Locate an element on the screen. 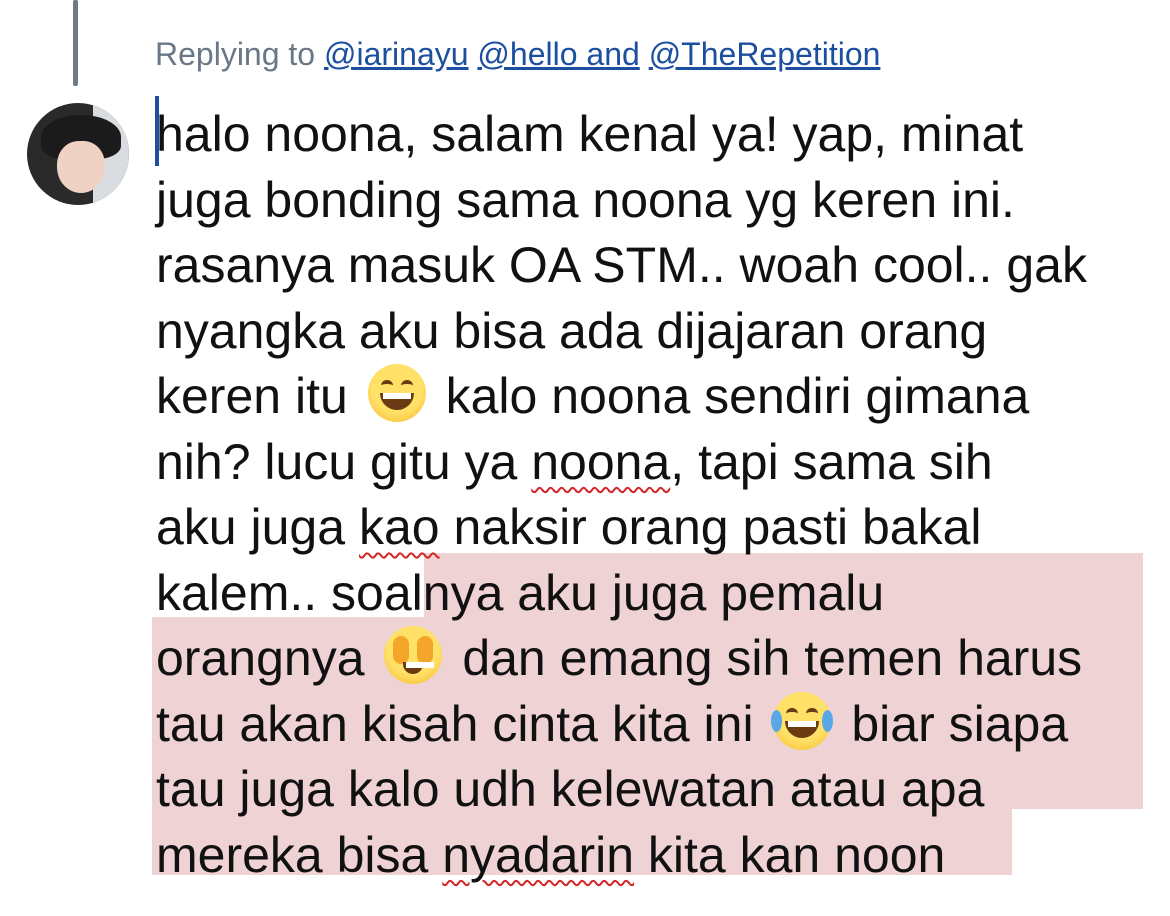 The height and width of the screenshot is (916, 1170). tweet-text-segment: orangnya is located at coordinates (260, 658).